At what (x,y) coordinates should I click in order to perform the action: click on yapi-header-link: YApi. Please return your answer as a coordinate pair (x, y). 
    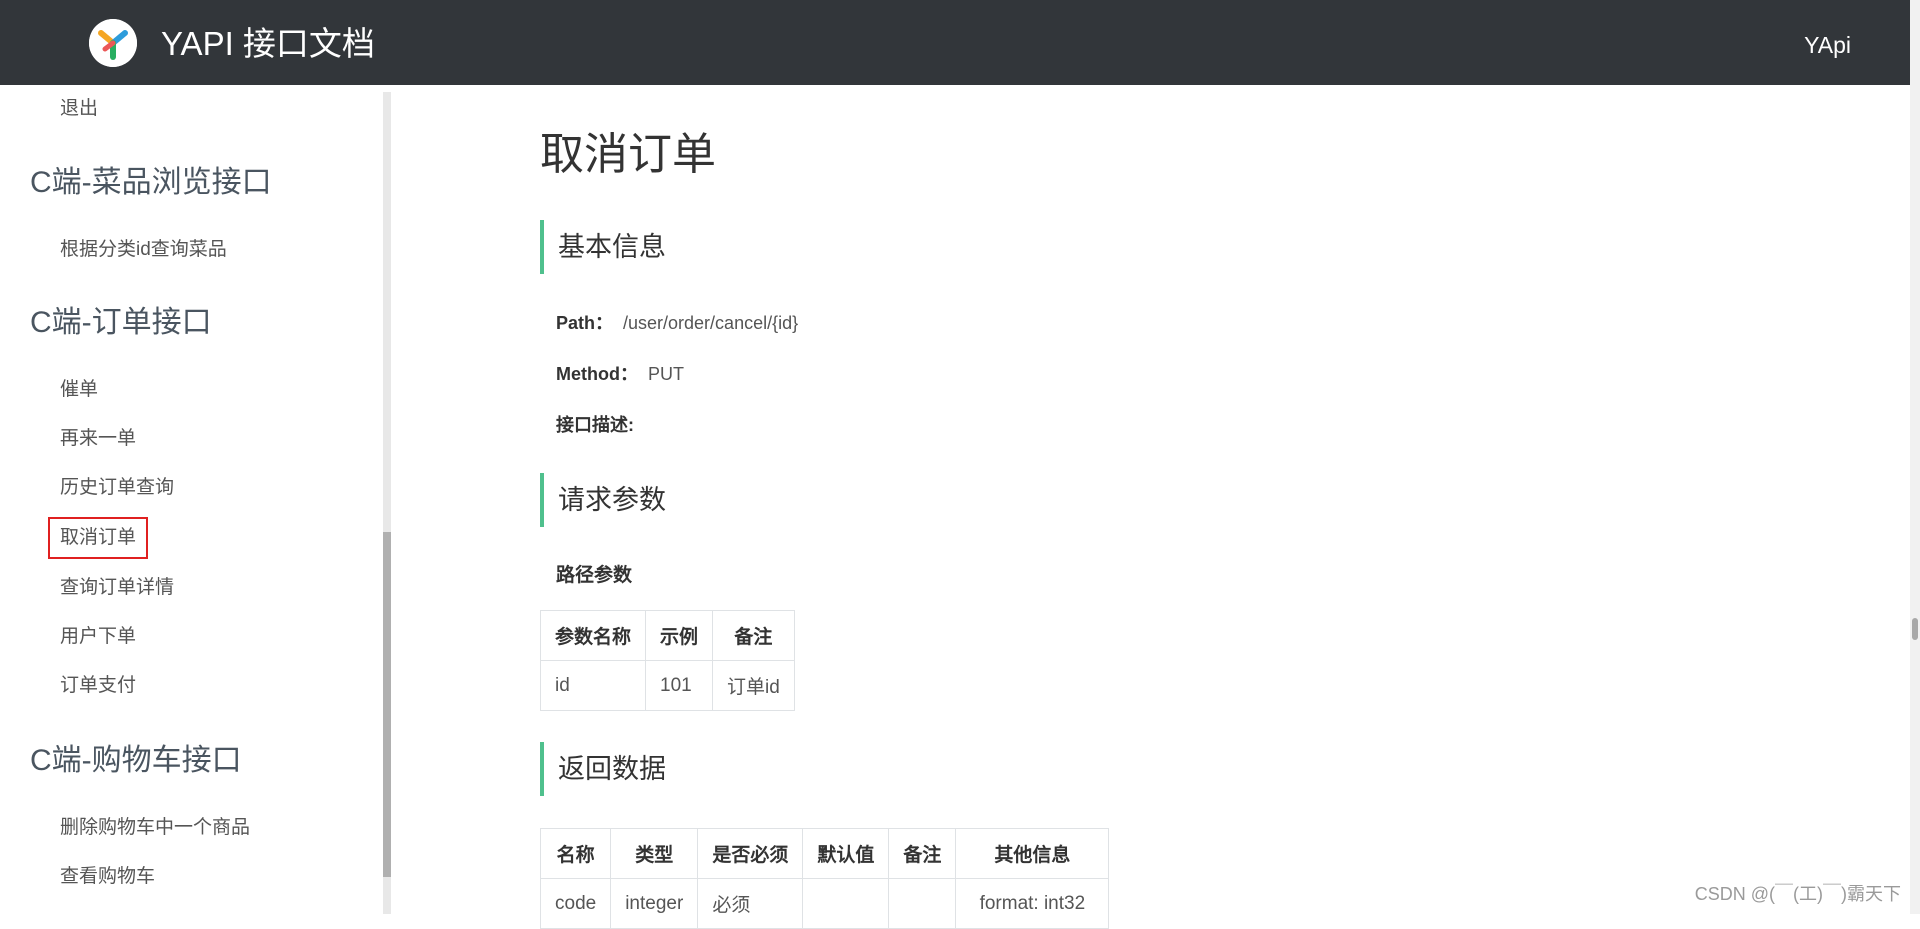
    Looking at the image, I should click on (1827, 45).